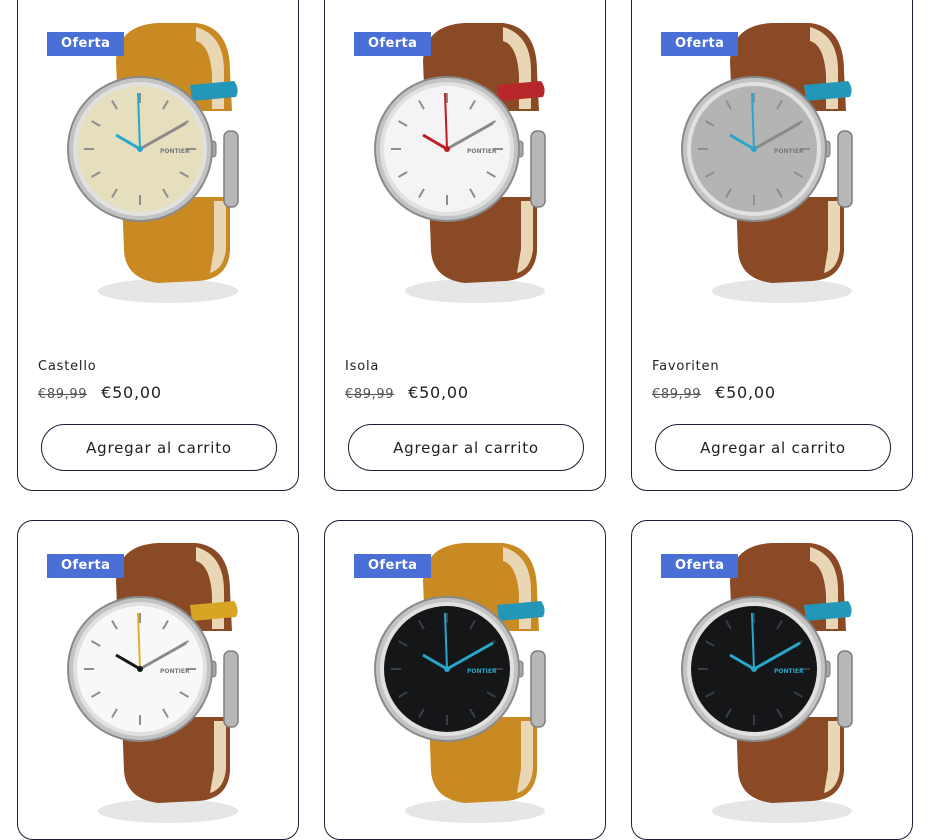  Describe the element at coordinates (362, 366) in the screenshot. I see `product-title: Isola` at that location.